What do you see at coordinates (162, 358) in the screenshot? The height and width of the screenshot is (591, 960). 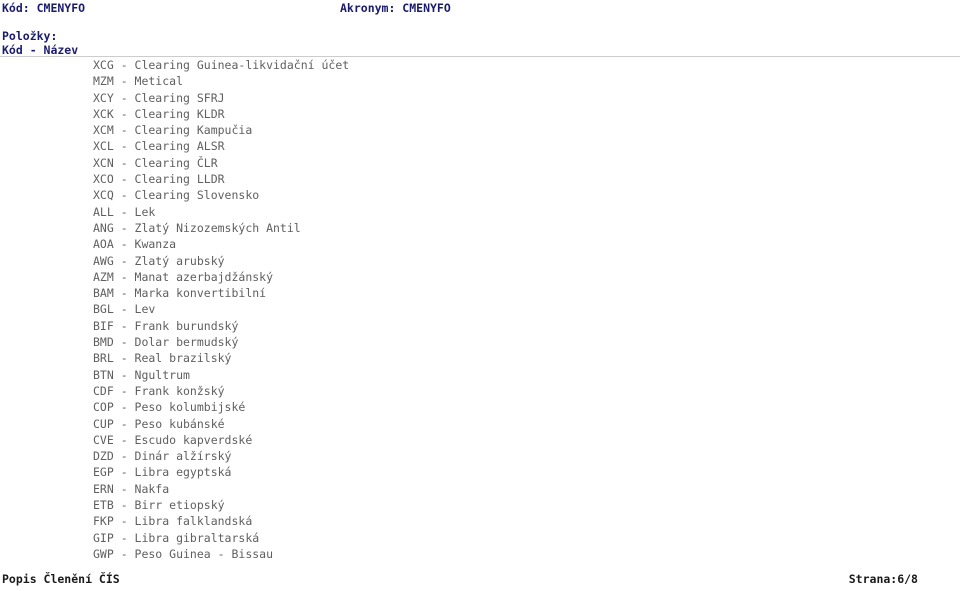 I see `list-item: BRL - Real brazilský` at bounding box center [162, 358].